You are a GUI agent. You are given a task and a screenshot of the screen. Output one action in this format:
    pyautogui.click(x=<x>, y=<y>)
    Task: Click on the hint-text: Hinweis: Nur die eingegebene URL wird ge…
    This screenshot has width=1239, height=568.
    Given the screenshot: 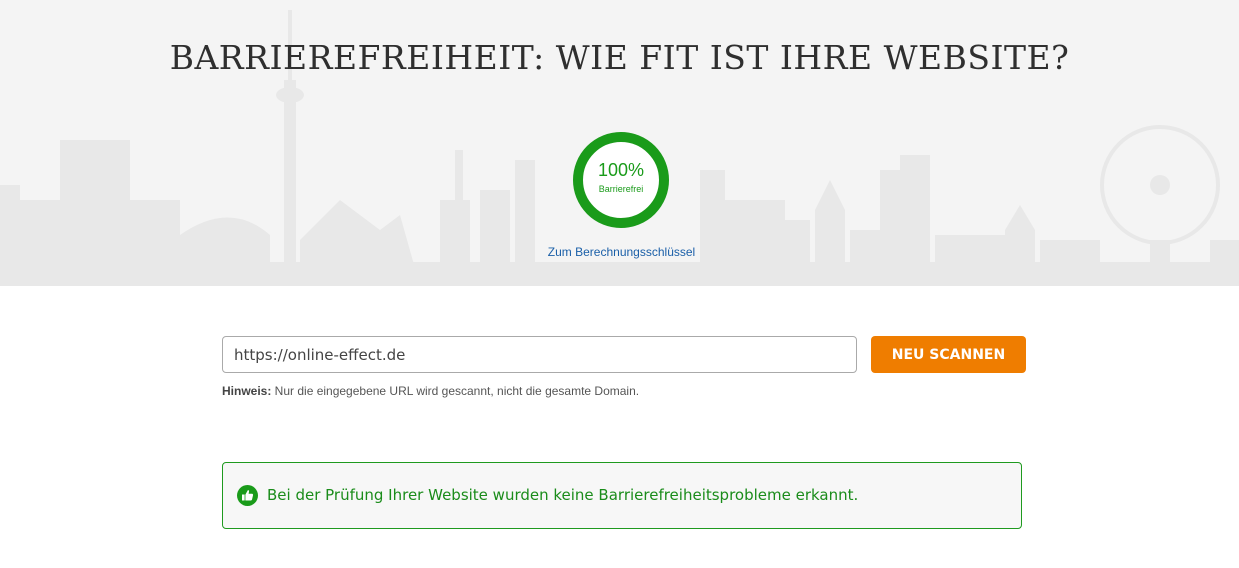 What is the action you would take?
    pyautogui.click(x=430, y=391)
    